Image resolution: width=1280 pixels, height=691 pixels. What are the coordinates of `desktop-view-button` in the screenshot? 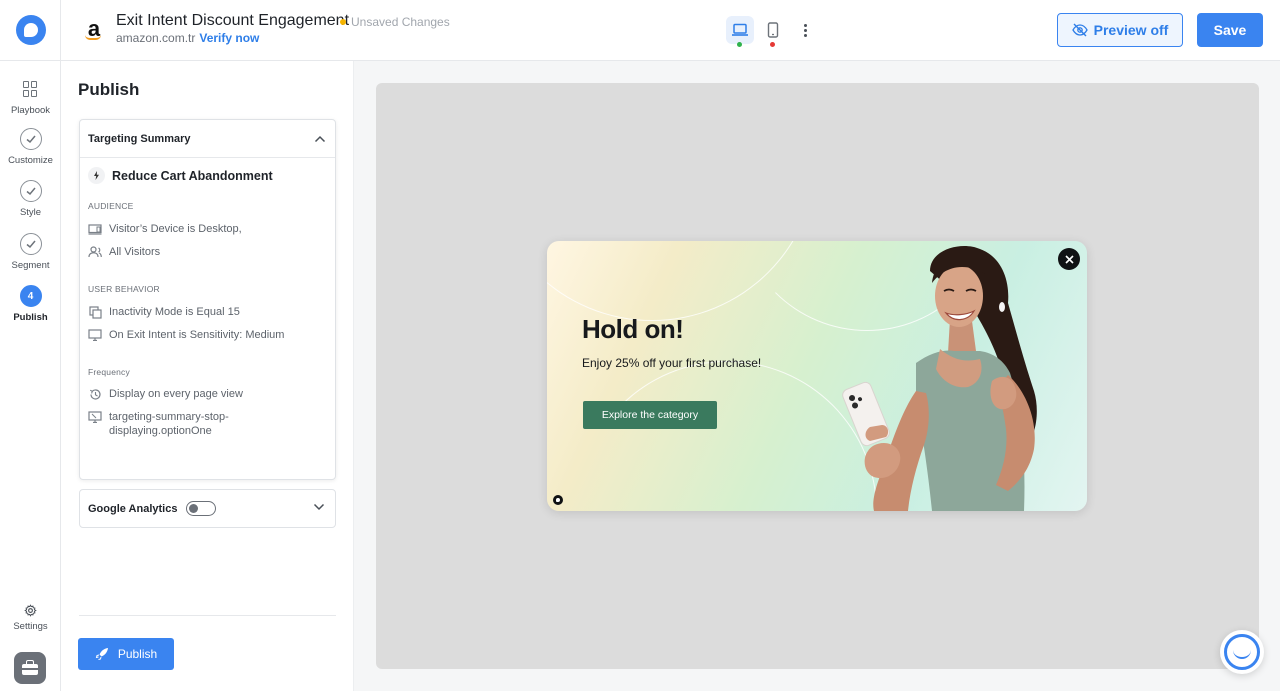 It's located at (740, 31).